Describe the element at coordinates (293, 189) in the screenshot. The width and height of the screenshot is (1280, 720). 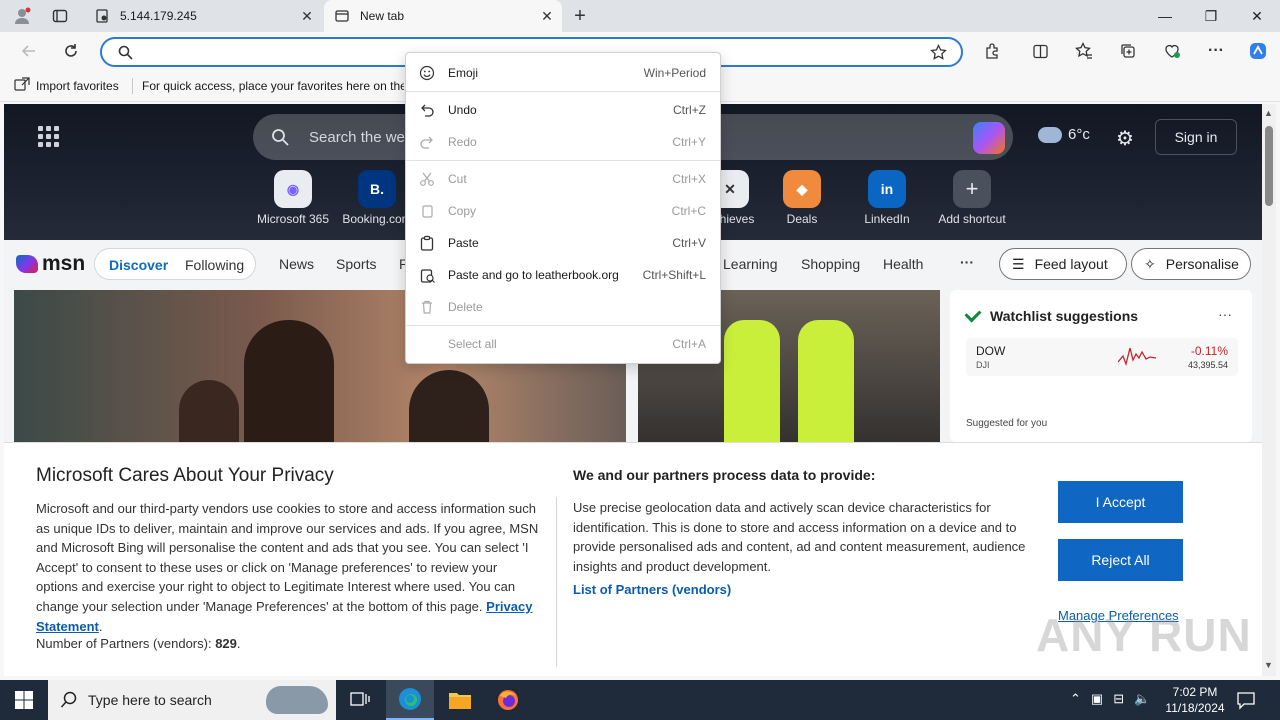
I see `microsoft-365-icon: ◉` at that location.